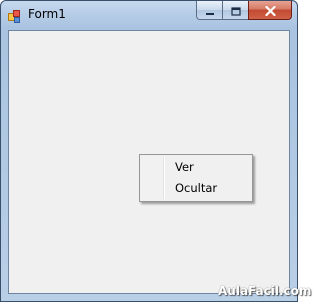 This screenshot has width=320, height=302. I want to click on caption-buttons, so click(244, 10).